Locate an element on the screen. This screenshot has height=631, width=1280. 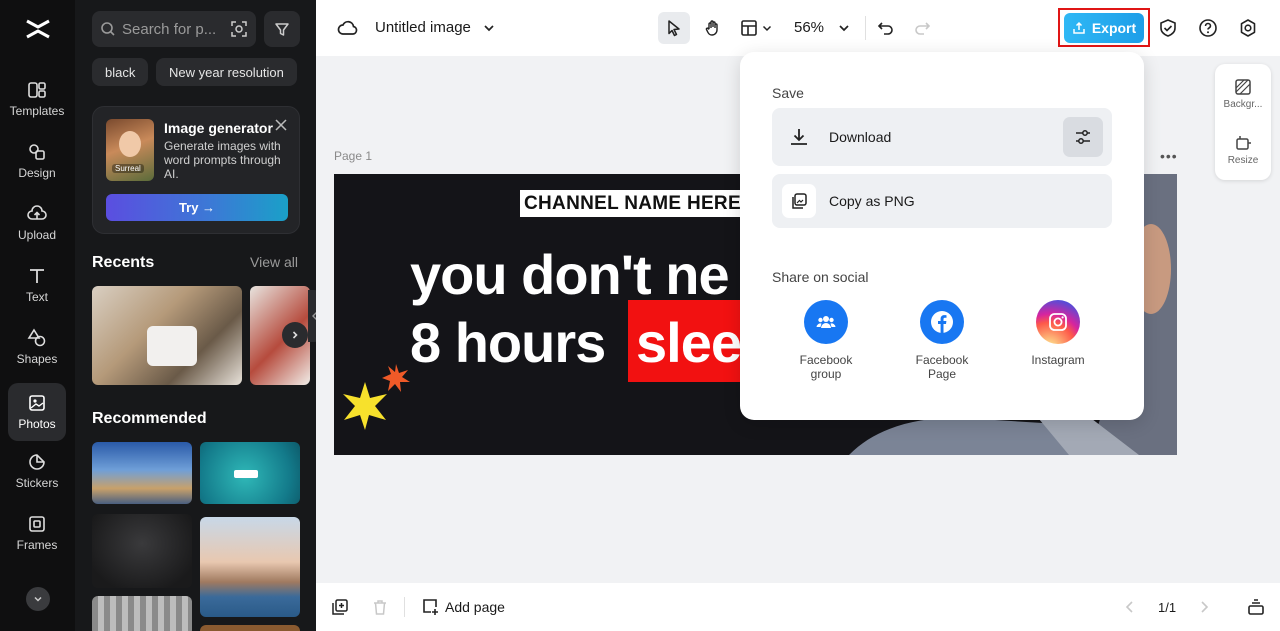
recommended-photo-skyline is located at coordinates (250, 567).